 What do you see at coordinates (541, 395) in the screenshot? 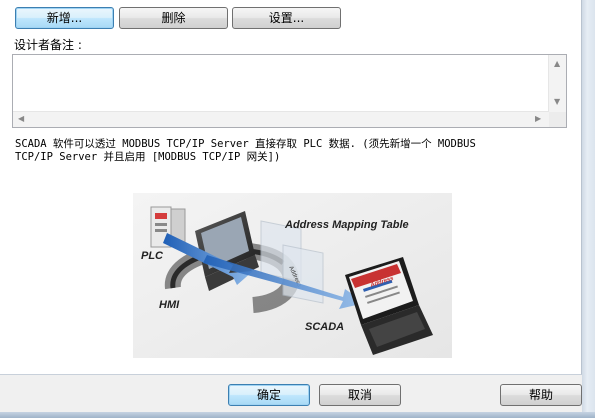
I see `help-button: 帮助` at bounding box center [541, 395].